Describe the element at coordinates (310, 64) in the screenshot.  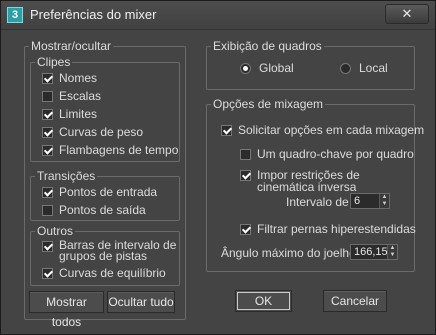
I see `frame-display-group: Exibição de quadros Global Local` at that location.